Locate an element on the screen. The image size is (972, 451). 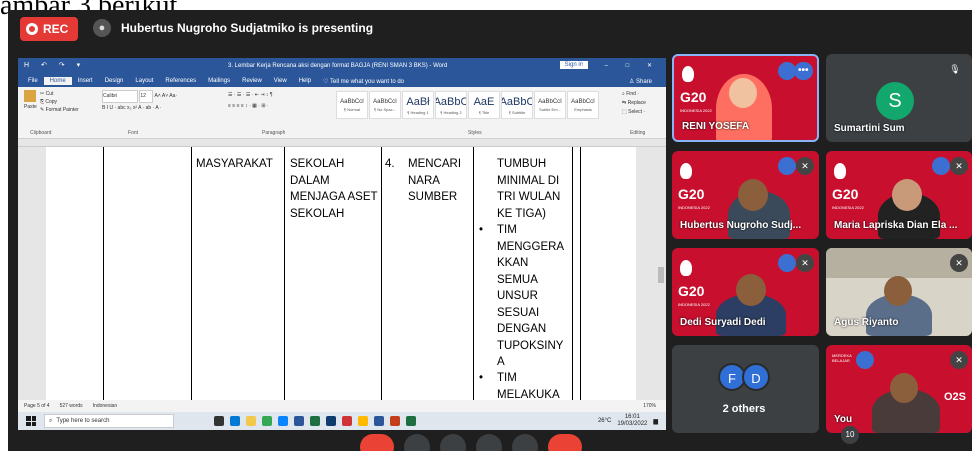
participant-name: Dedi Suryadi Dedi is located at coordinates (723, 322).